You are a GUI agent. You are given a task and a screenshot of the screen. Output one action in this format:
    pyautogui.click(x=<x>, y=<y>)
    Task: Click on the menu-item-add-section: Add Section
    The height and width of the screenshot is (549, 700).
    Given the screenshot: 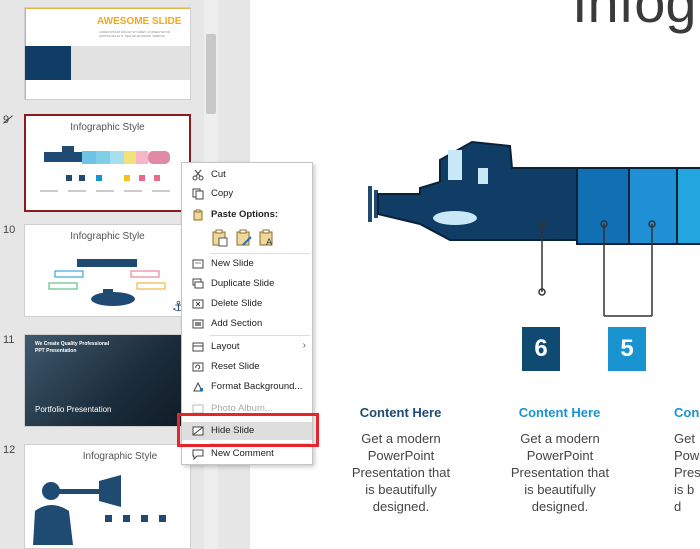 What is the action you would take?
    pyautogui.click(x=247, y=324)
    